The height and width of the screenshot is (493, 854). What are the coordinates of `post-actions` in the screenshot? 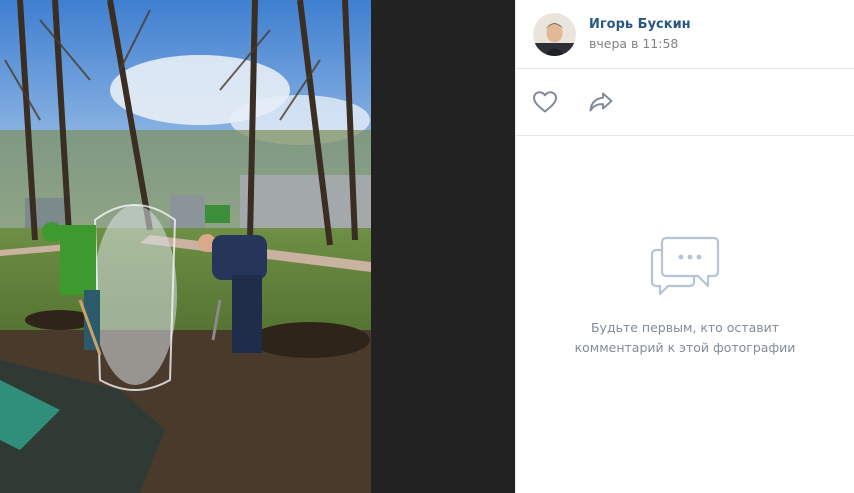 It's located at (685, 102).